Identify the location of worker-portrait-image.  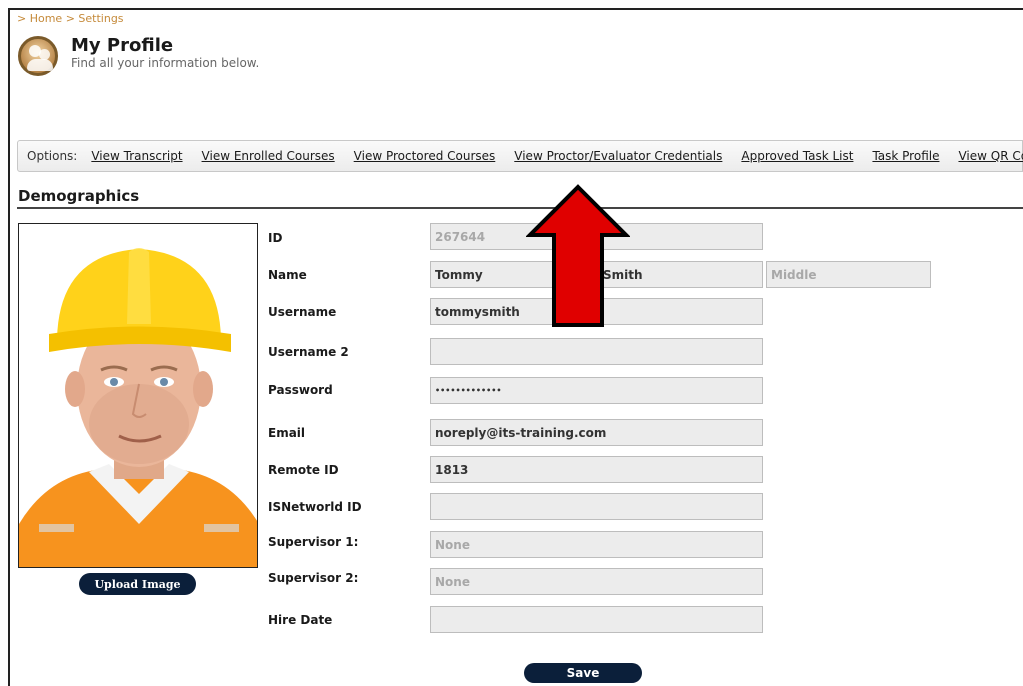
(138, 395).